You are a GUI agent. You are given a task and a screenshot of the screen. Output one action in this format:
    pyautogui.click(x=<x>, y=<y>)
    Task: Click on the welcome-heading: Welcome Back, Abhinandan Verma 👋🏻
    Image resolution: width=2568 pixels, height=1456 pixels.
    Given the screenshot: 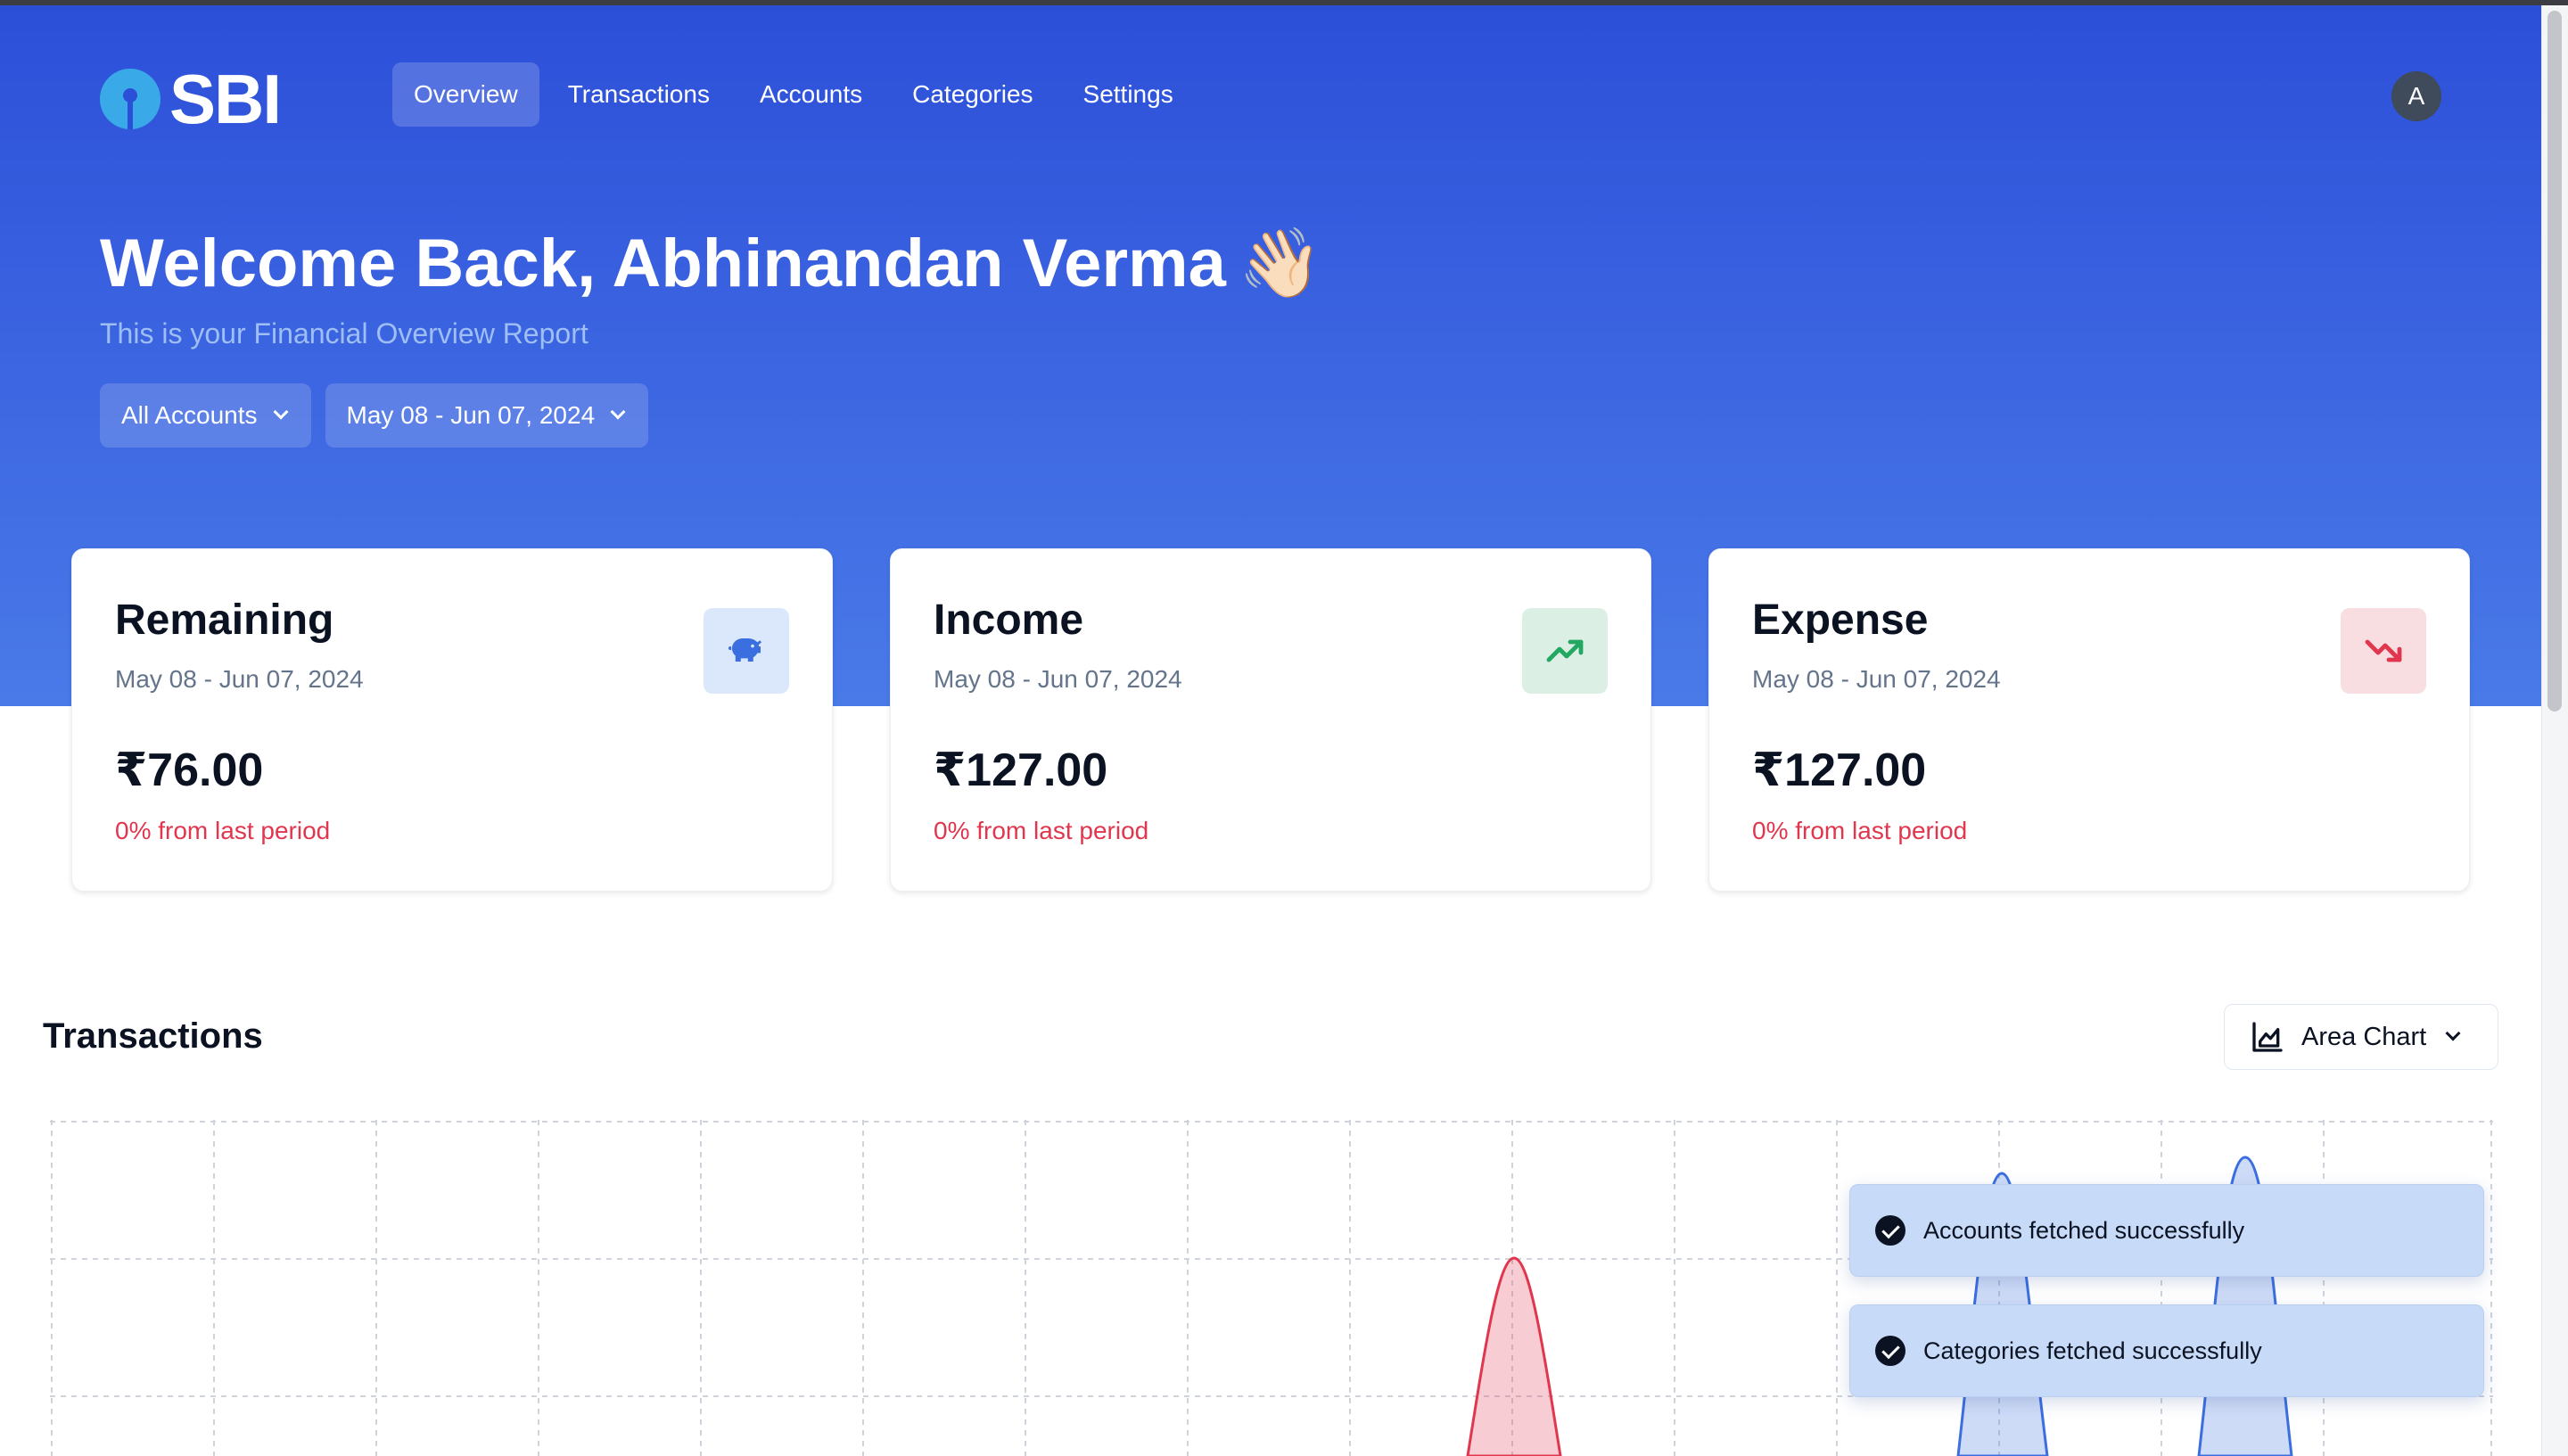 What is the action you would take?
    pyautogui.click(x=711, y=263)
    